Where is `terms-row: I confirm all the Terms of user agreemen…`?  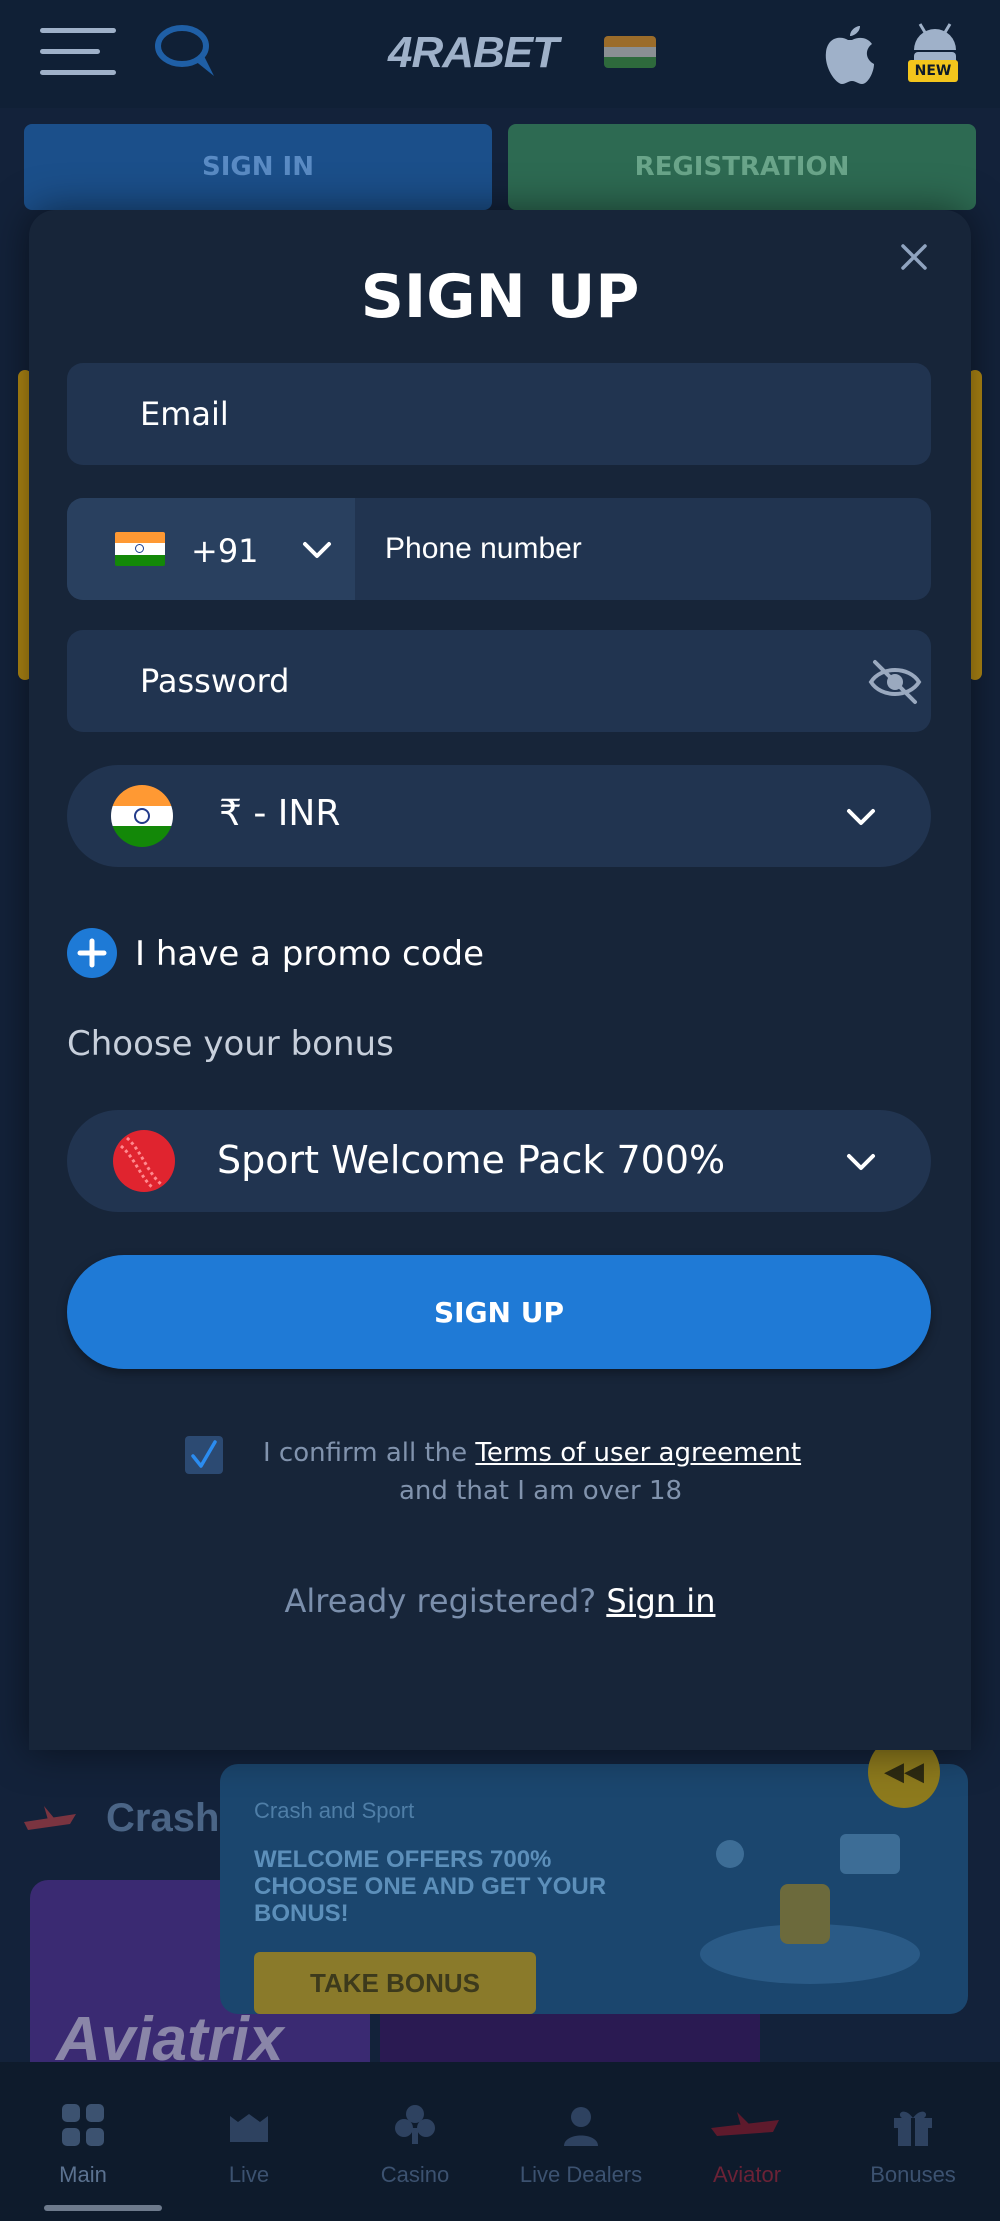 terms-row: I confirm all the Terms of user agreemen… is located at coordinates (500, 1480).